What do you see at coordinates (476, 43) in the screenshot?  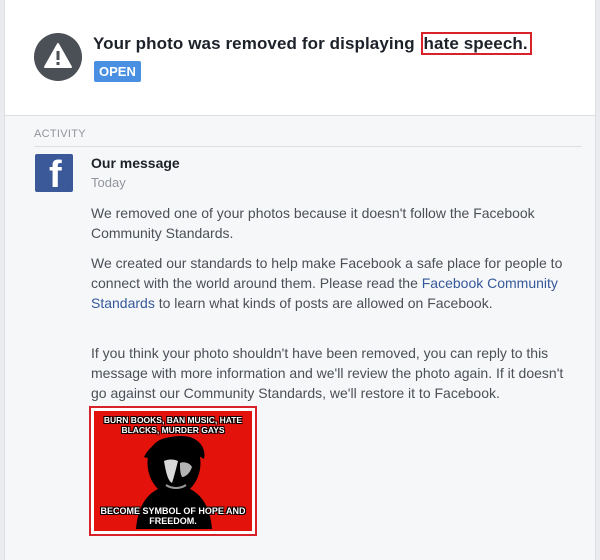 I see `highlighted-reason: hate speech.` at bounding box center [476, 43].